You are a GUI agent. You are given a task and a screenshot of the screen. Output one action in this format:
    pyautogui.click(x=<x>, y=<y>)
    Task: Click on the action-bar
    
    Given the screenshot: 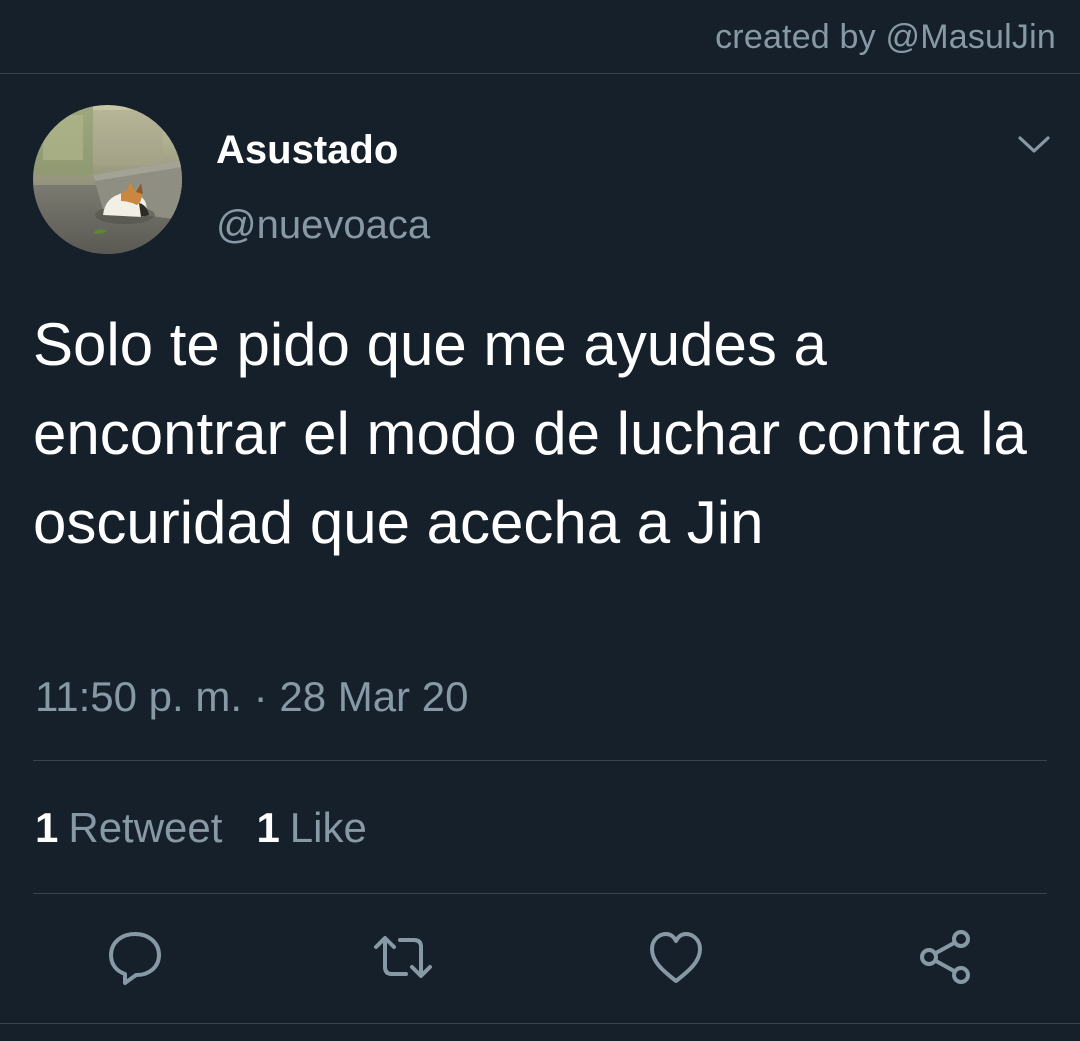 What is the action you would take?
    pyautogui.click(x=540, y=960)
    